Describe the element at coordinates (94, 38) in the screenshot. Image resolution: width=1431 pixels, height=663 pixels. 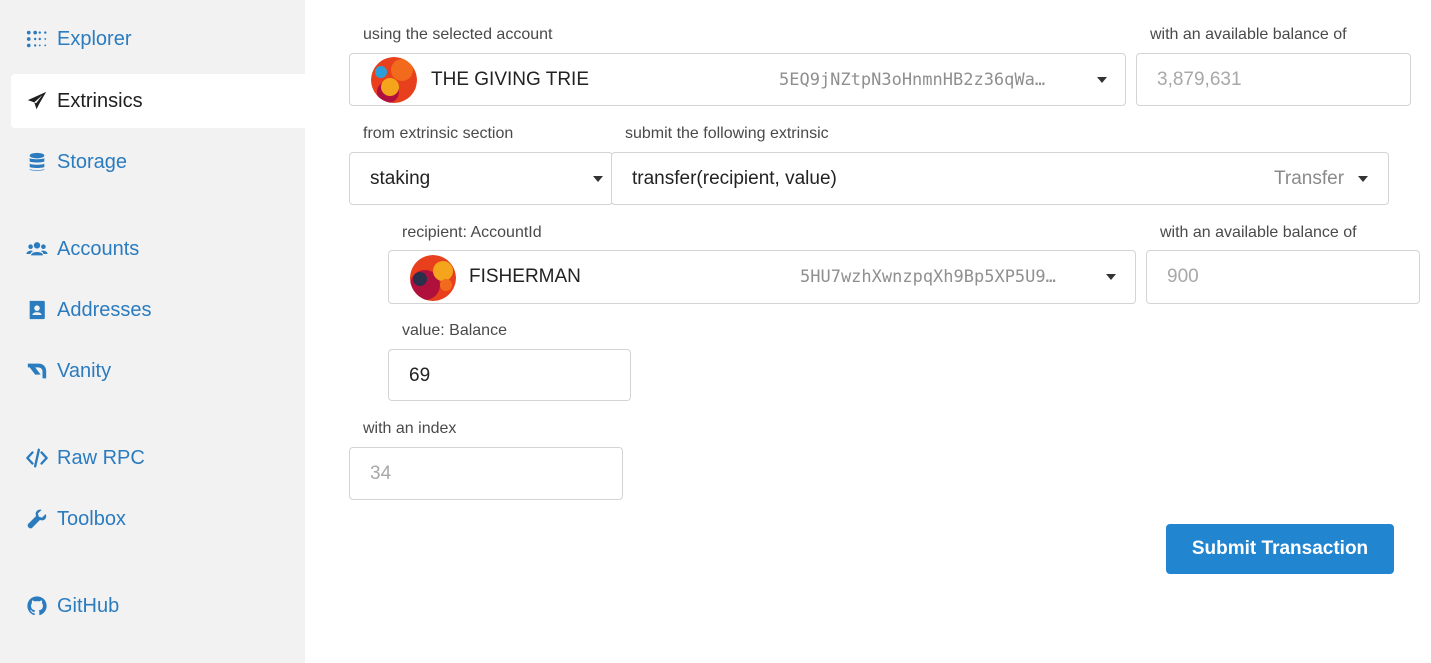
I see `sidebar-item-label: Explorer` at that location.